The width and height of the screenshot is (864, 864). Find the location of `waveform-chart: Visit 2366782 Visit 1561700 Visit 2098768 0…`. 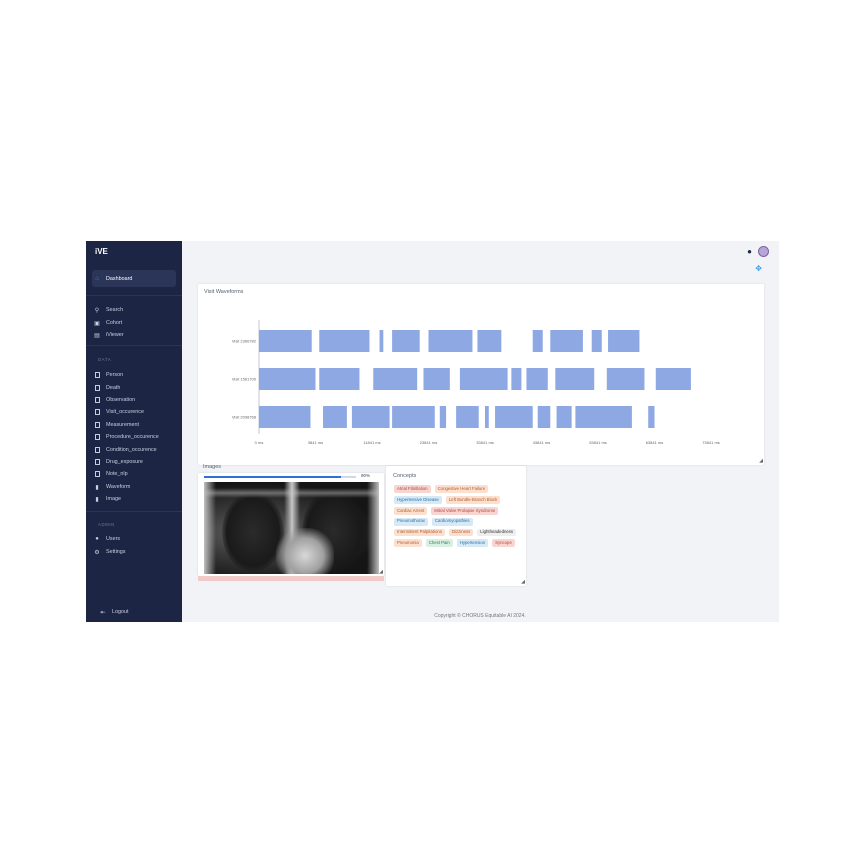

waveform-chart: Visit 2366782 Visit 1561700 Visit 2098768 0… is located at coordinates (476, 382).